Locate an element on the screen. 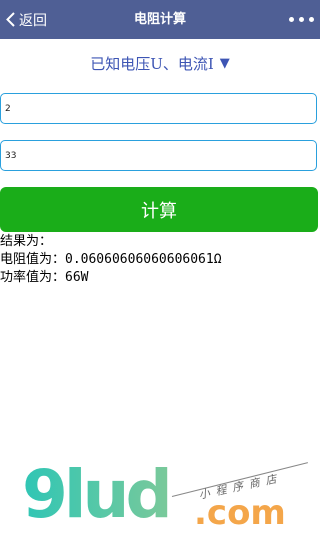 This screenshot has width=320, height=541. more-menu-button is located at coordinates (301, 19).